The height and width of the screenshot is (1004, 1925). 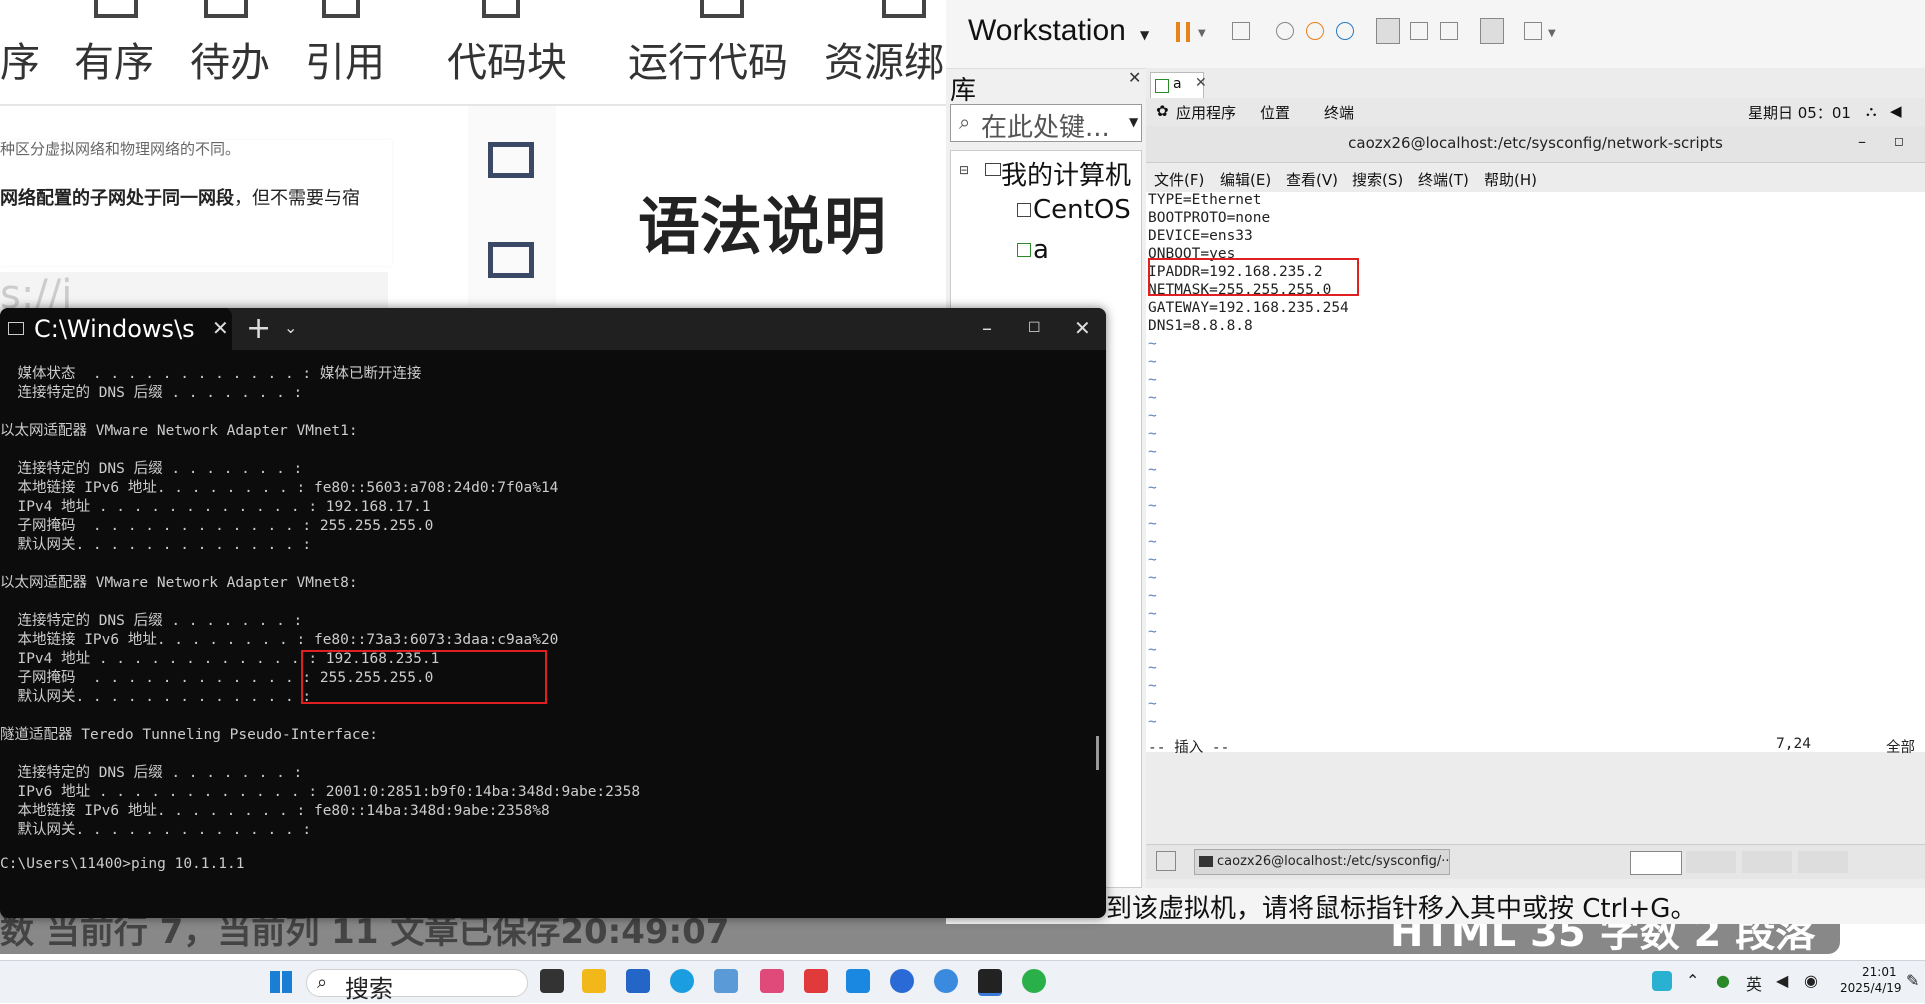 What do you see at coordinates (1162, 111) in the screenshot?
I see `gnome-apps-icon: ✿` at bounding box center [1162, 111].